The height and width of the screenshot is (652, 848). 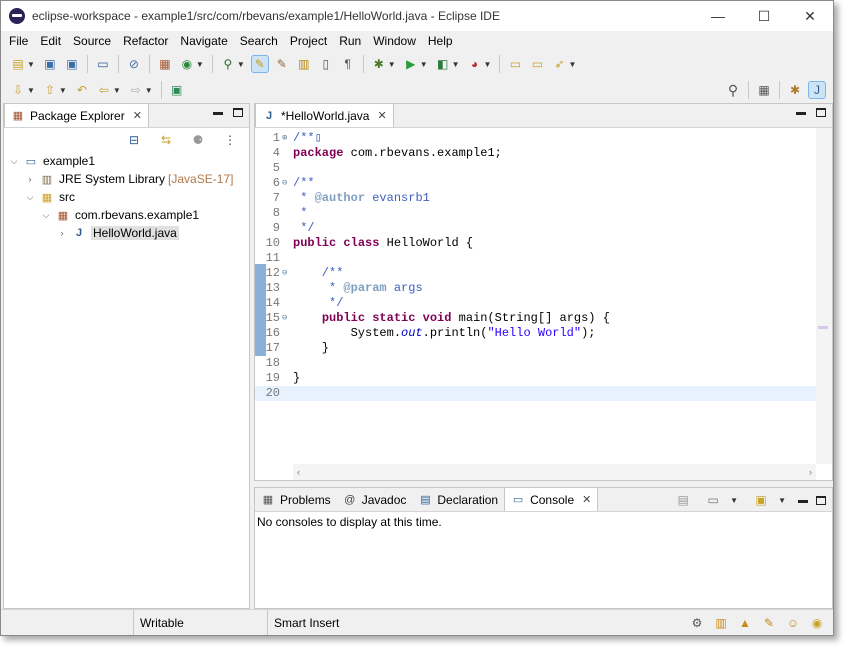 I want to click on new-java-class-icon: ◉, so click(x=187, y=64).